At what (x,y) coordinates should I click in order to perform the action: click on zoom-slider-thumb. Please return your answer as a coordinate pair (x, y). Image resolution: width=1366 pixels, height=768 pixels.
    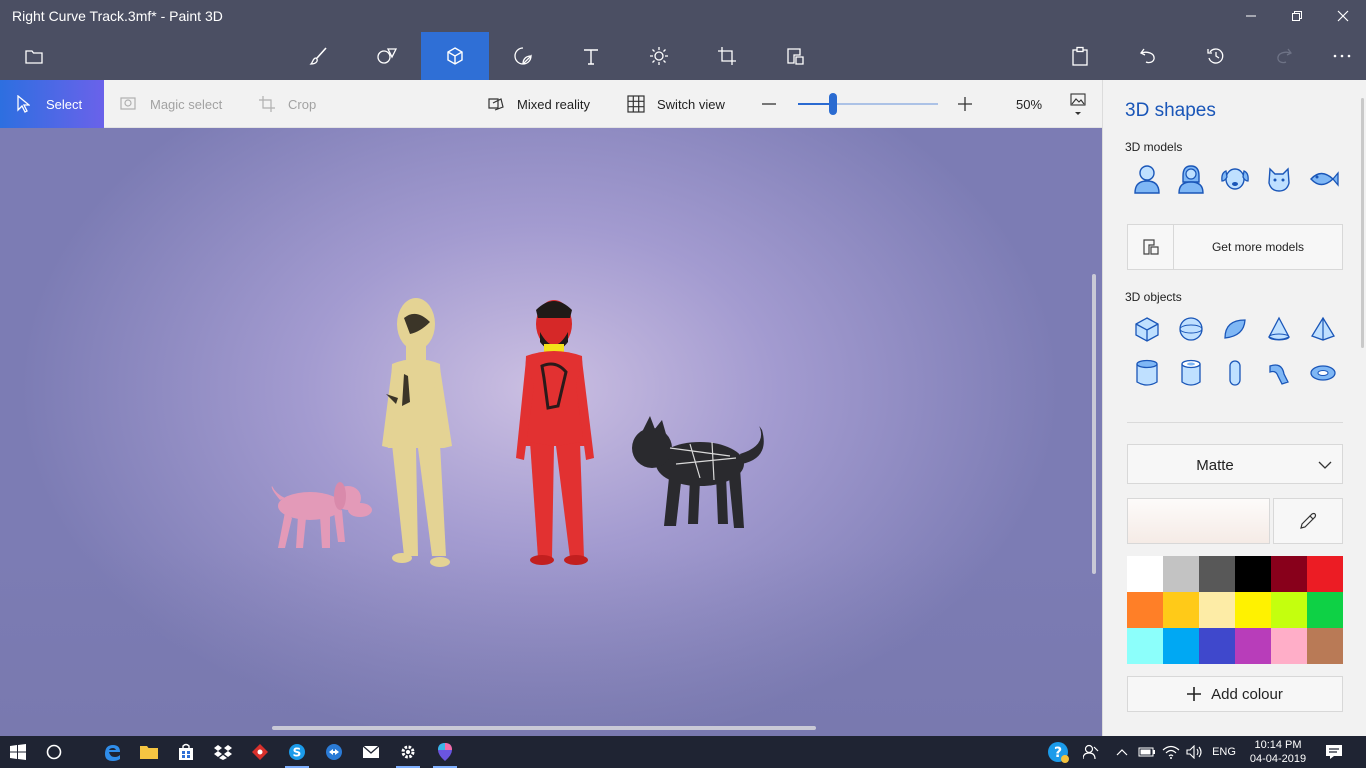
    Looking at the image, I should click on (833, 104).